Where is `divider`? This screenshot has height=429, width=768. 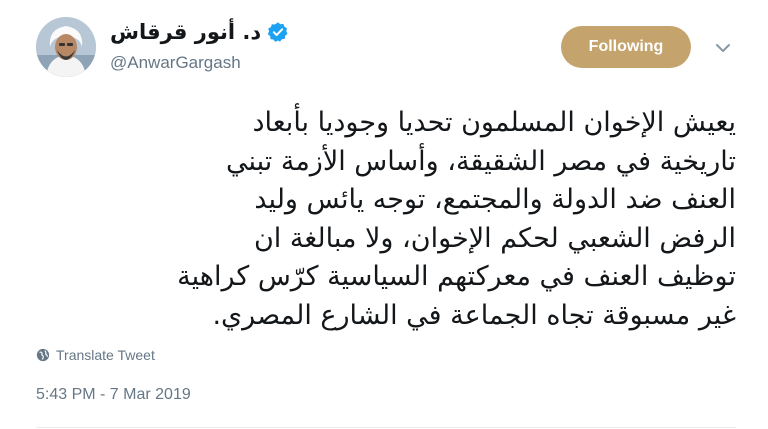
divider is located at coordinates (386, 427).